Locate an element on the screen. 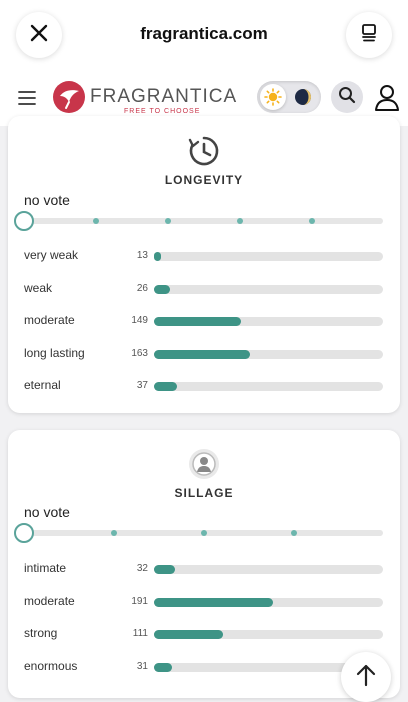 The width and height of the screenshot is (408, 702). rating-label: strong is located at coordinates (41, 633).